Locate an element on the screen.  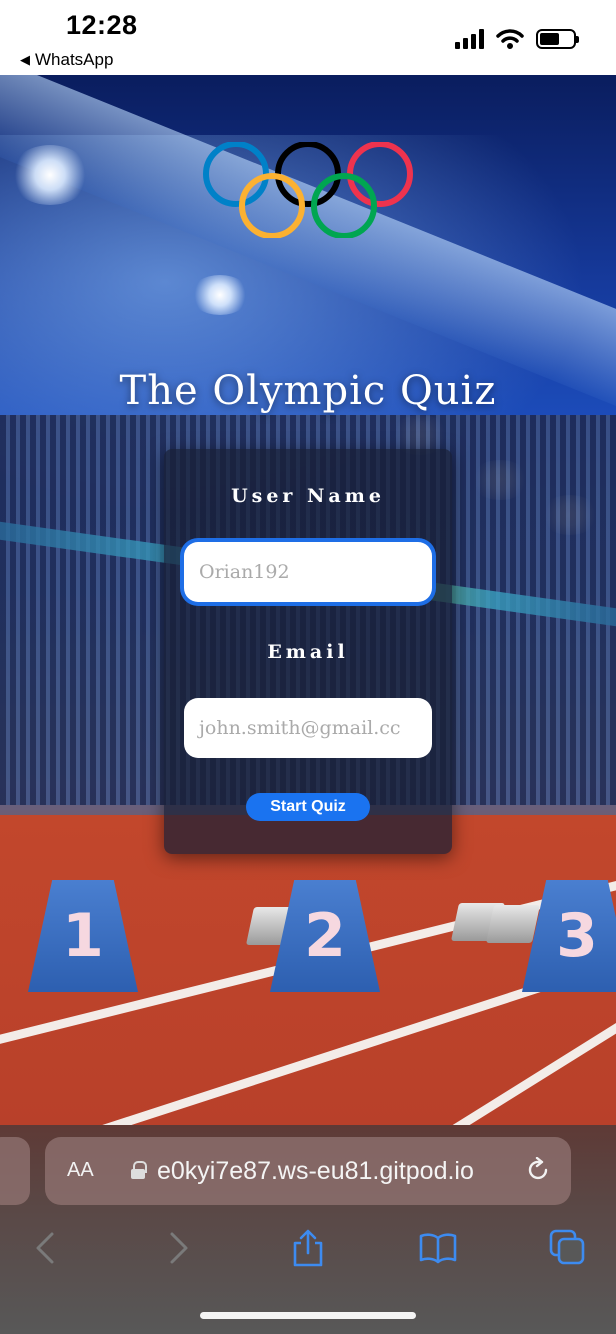
reload-icon is located at coordinates (538, 1170).